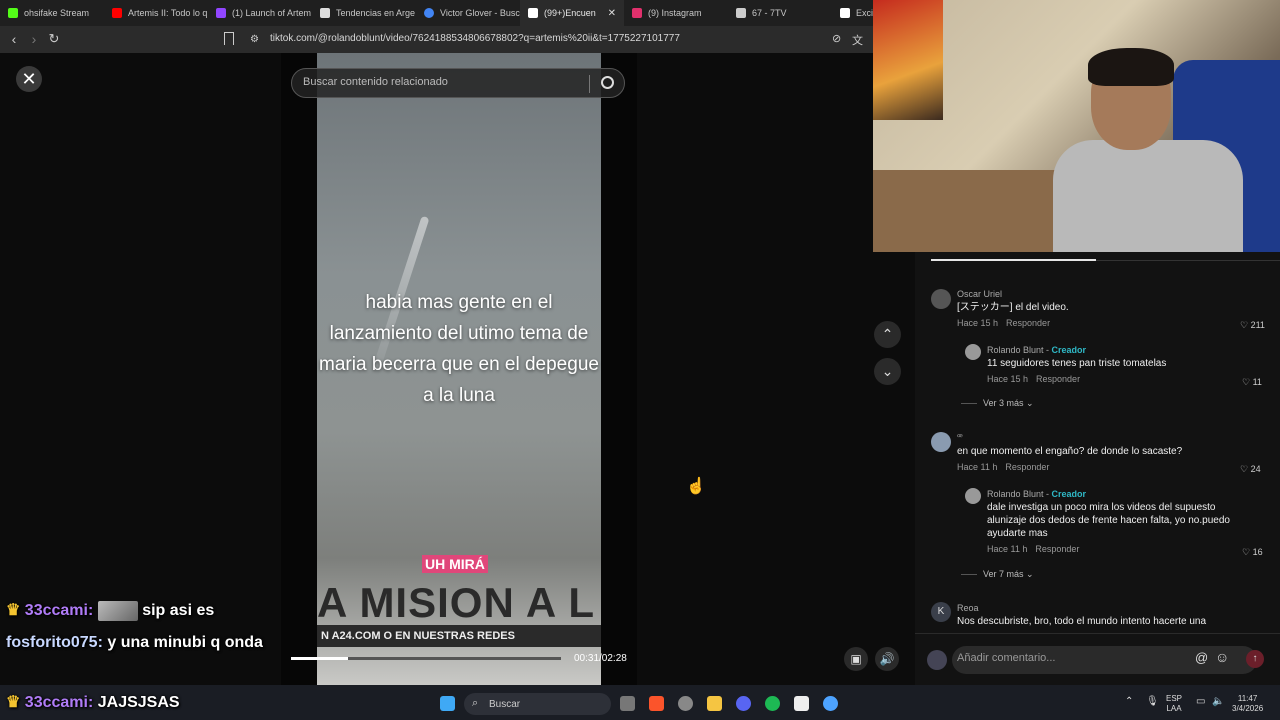  What do you see at coordinates (1097, 659) in the screenshot?
I see `comment-input-bar: Añadir comentario... @ ☺ ↑` at bounding box center [1097, 659].